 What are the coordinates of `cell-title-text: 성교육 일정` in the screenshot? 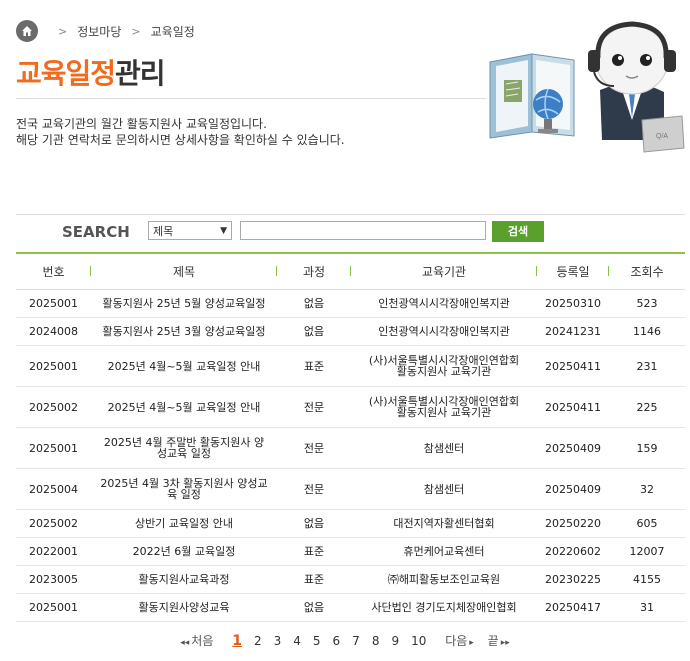 It's located at (184, 453).